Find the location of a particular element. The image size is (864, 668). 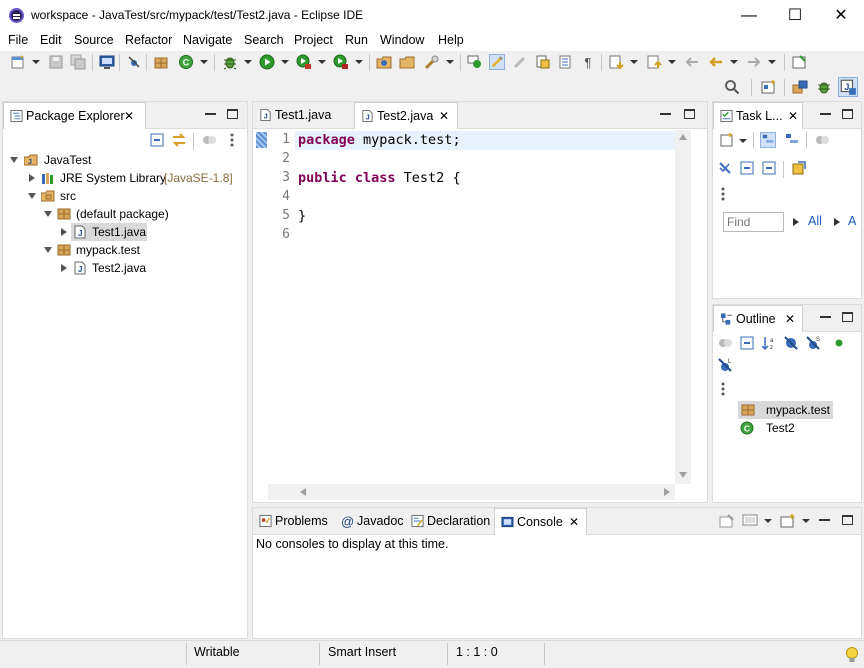

external-tools-dropdown is located at coordinates (359, 62).